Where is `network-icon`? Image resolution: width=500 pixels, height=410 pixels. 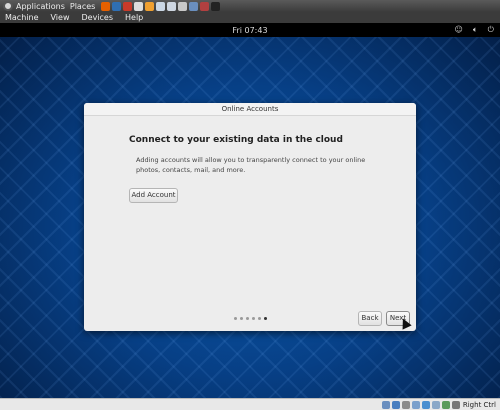
network-icon is located at coordinates (425, 404).